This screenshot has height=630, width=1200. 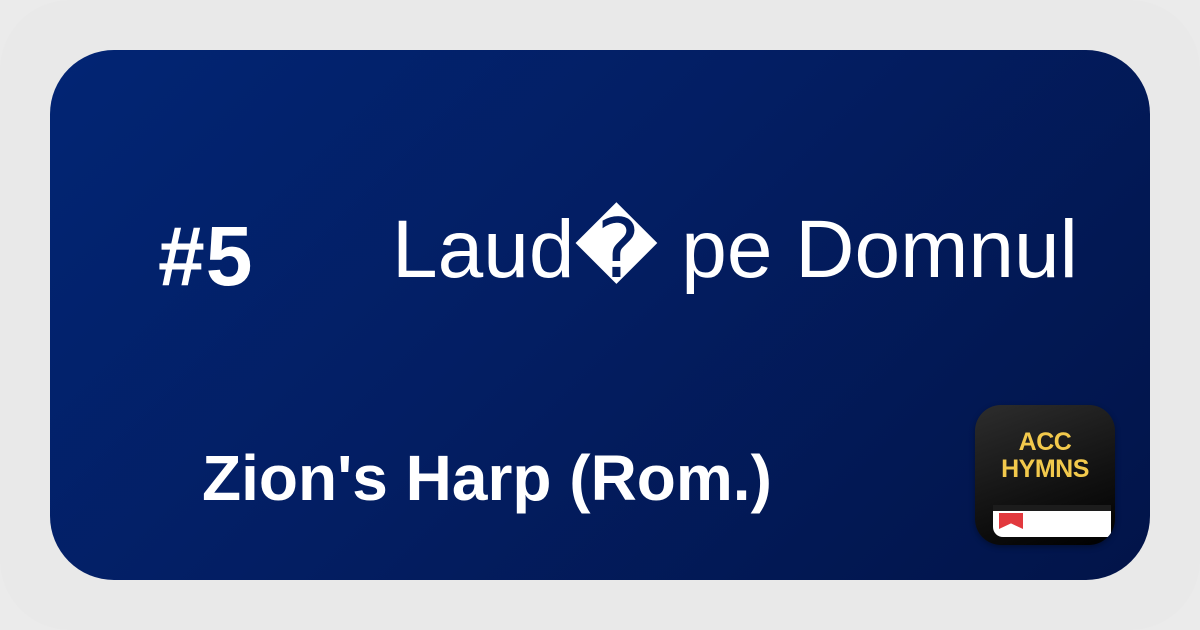 What do you see at coordinates (1045, 469) in the screenshot?
I see `app-icon-line2: HYMNS` at bounding box center [1045, 469].